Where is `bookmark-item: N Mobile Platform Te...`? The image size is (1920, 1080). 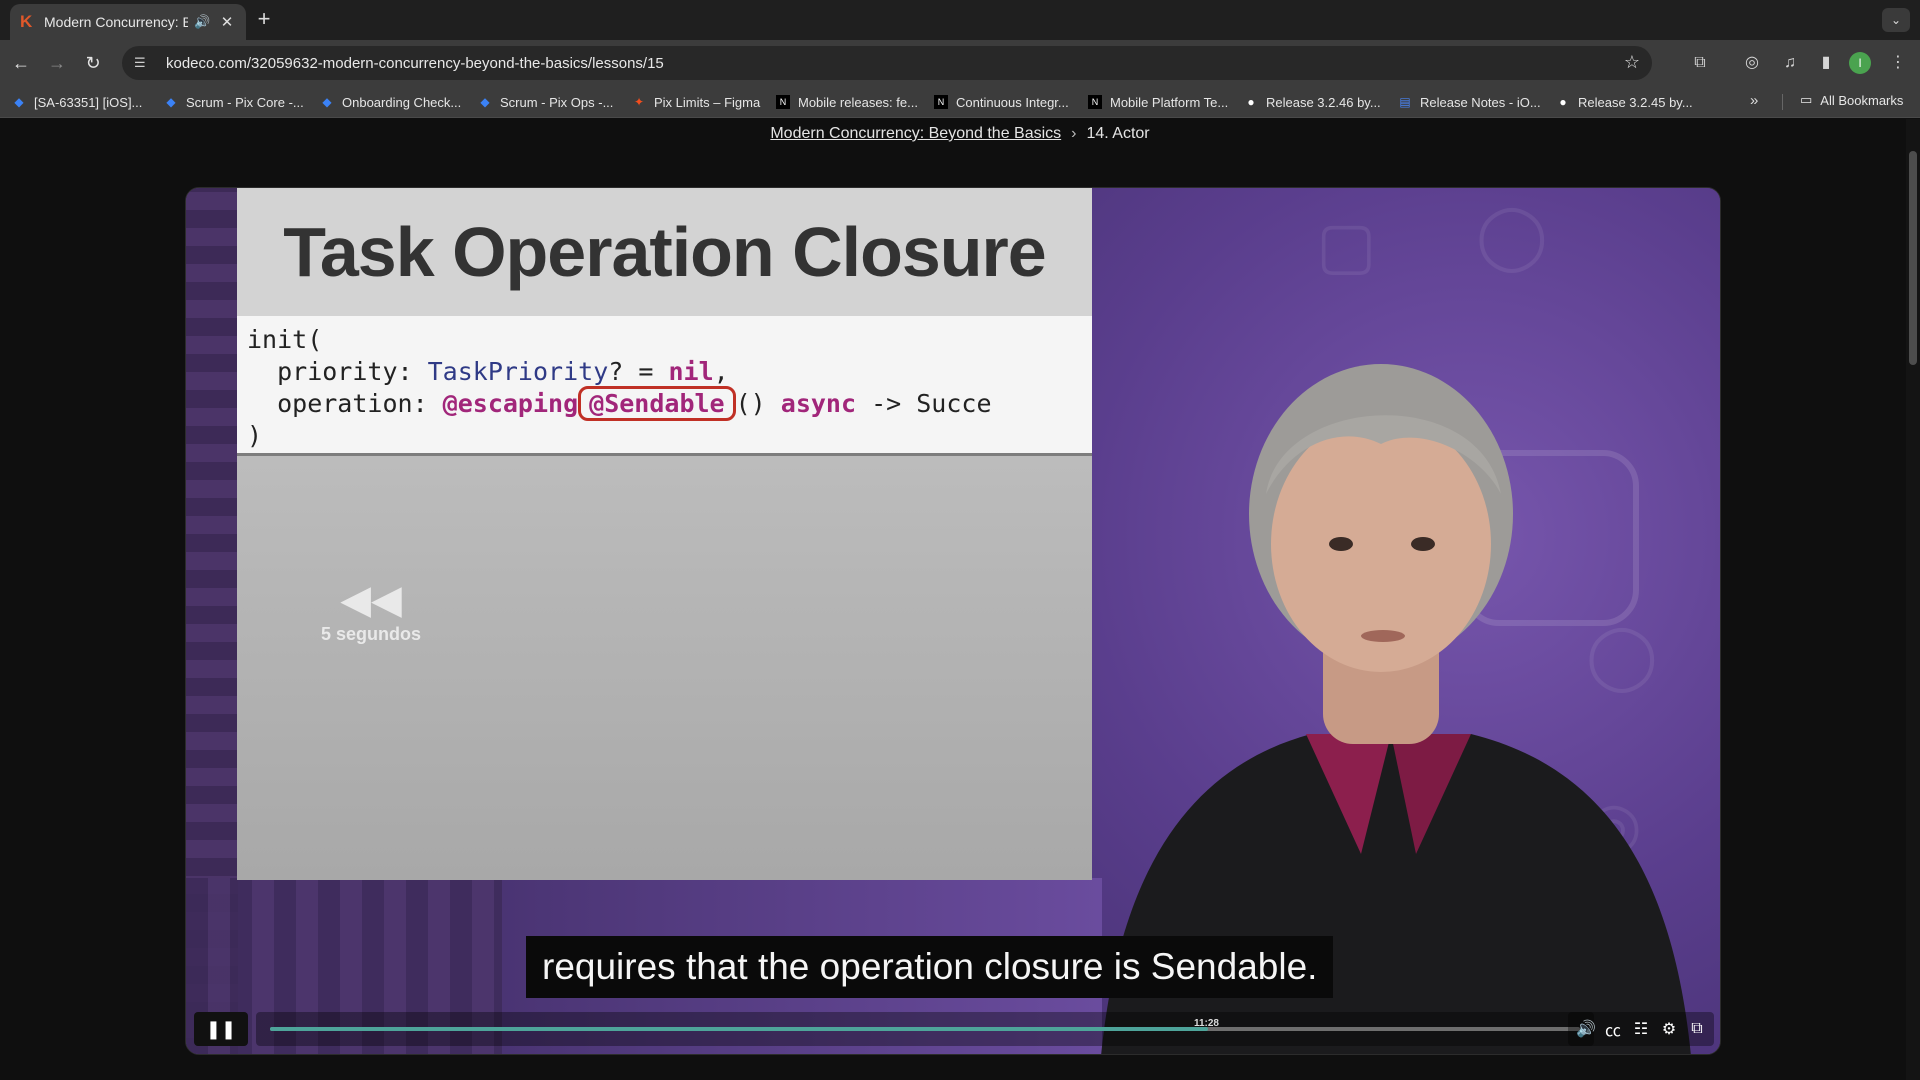
bookmark-item: N Mobile Platform Te... is located at coordinates (1158, 102).